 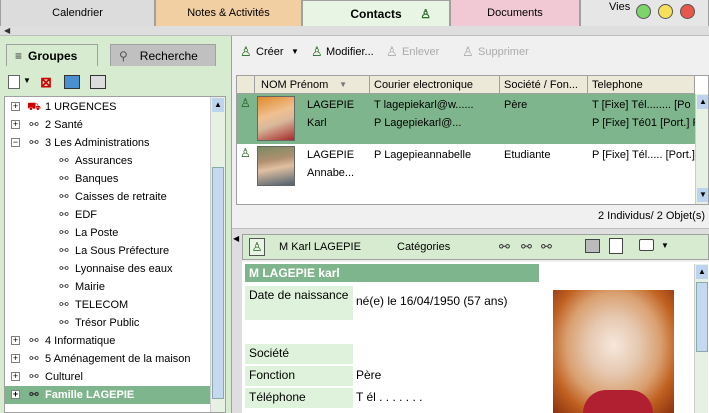 I want to click on preview-icon, so click(x=616, y=246).